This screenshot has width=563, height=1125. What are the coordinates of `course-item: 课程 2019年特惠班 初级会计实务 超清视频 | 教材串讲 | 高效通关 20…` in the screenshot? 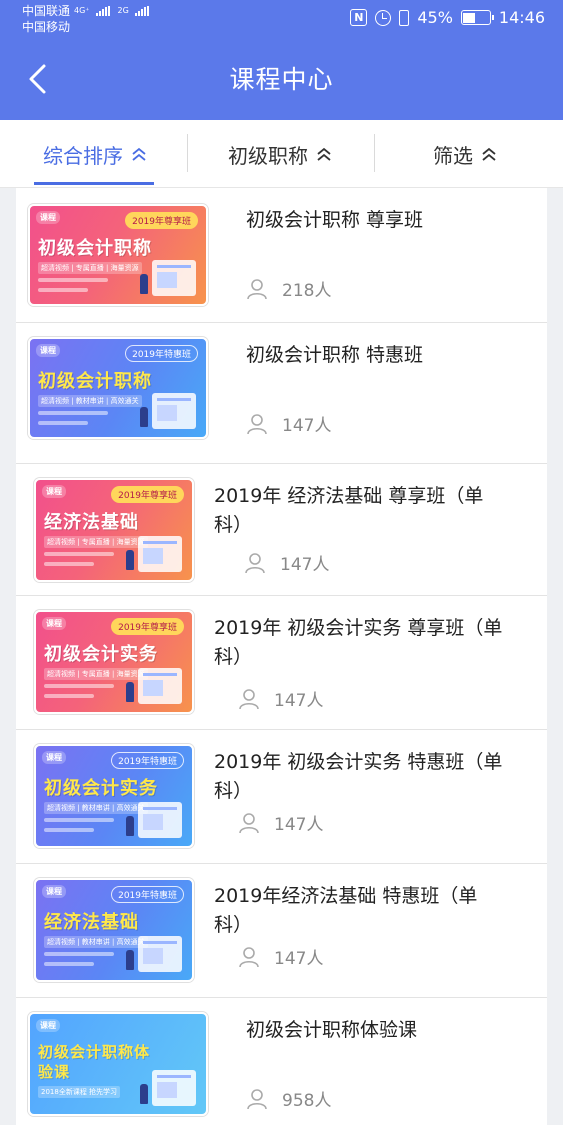 It's located at (281, 797).